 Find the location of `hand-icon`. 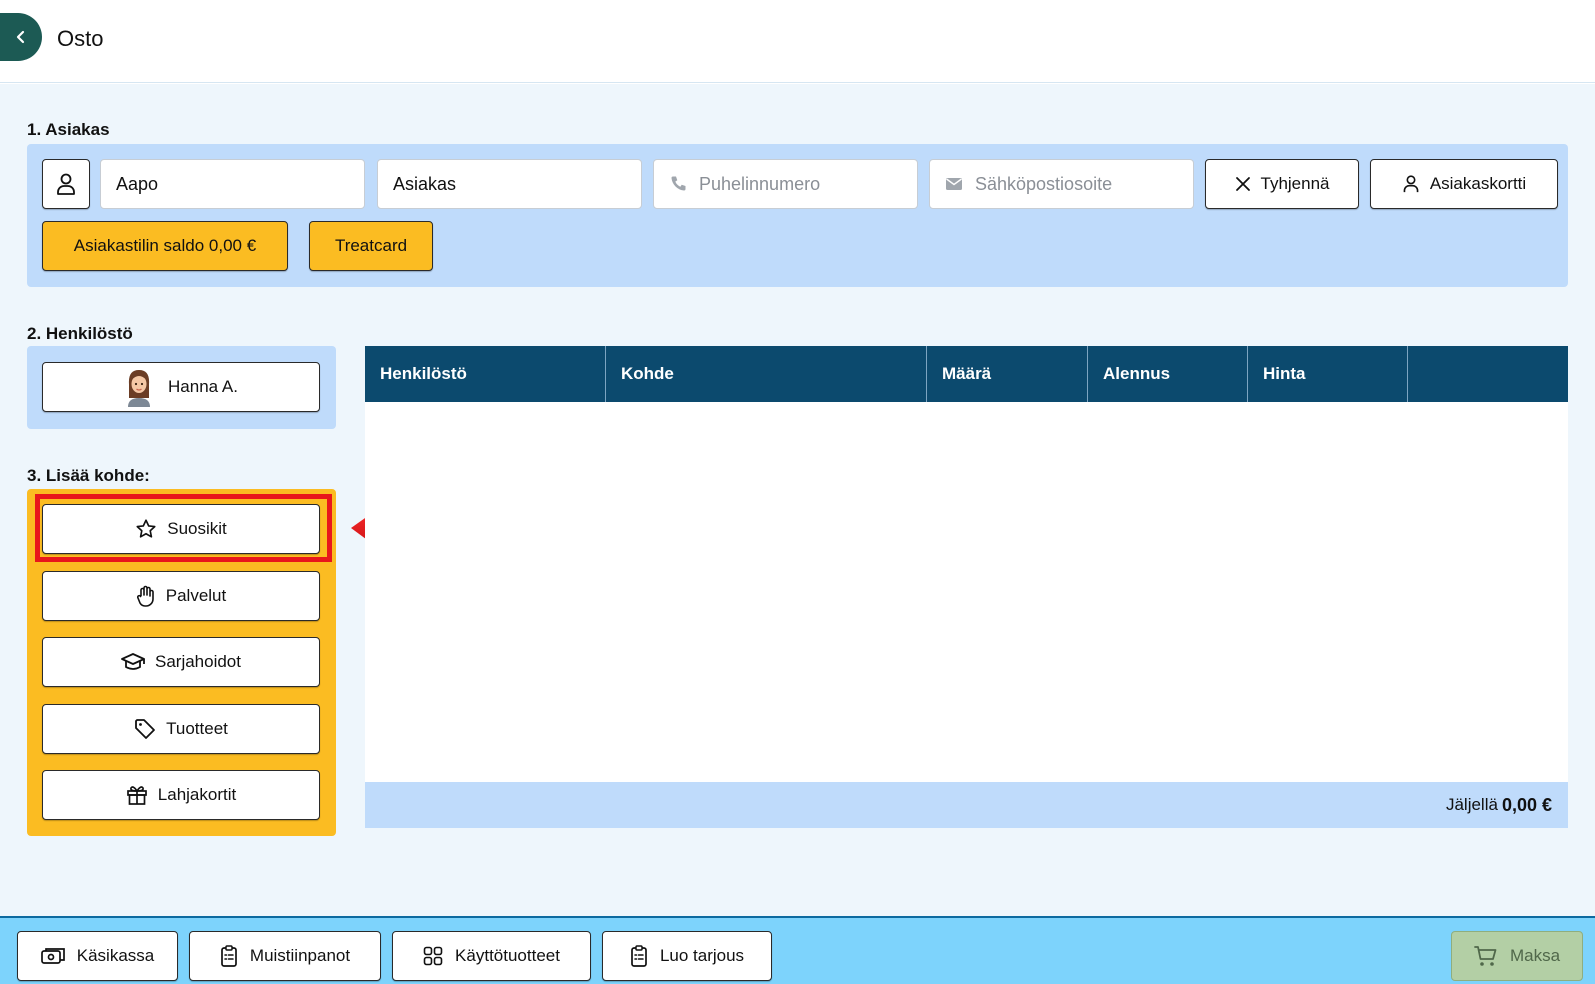

hand-icon is located at coordinates (146, 596).